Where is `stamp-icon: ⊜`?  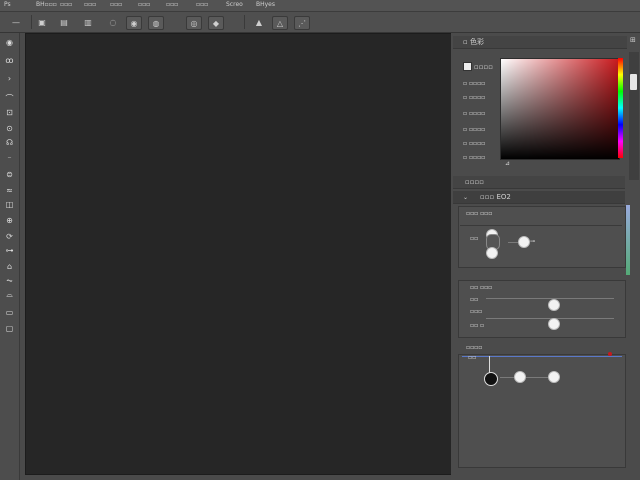 stamp-icon: ⊜ is located at coordinates (9, 174).